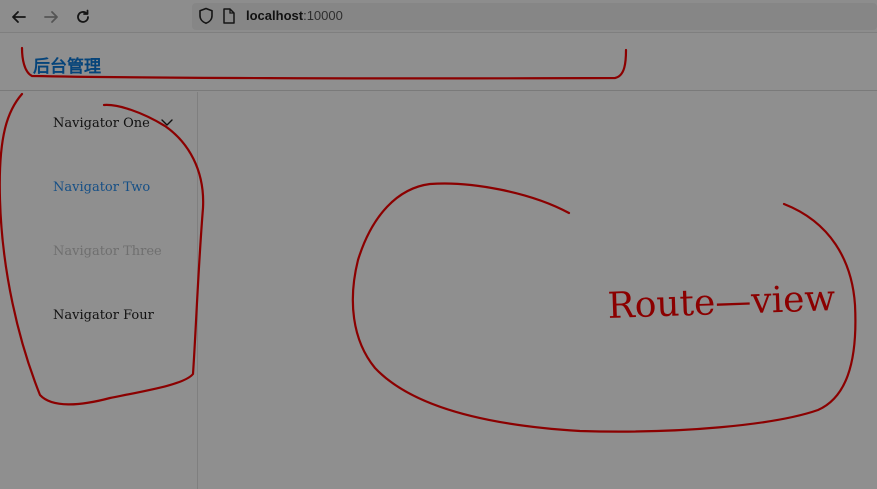 Image resolution: width=877 pixels, height=489 pixels. Describe the element at coordinates (323, 15) in the screenshot. I see `url-port: :10000` at that location.